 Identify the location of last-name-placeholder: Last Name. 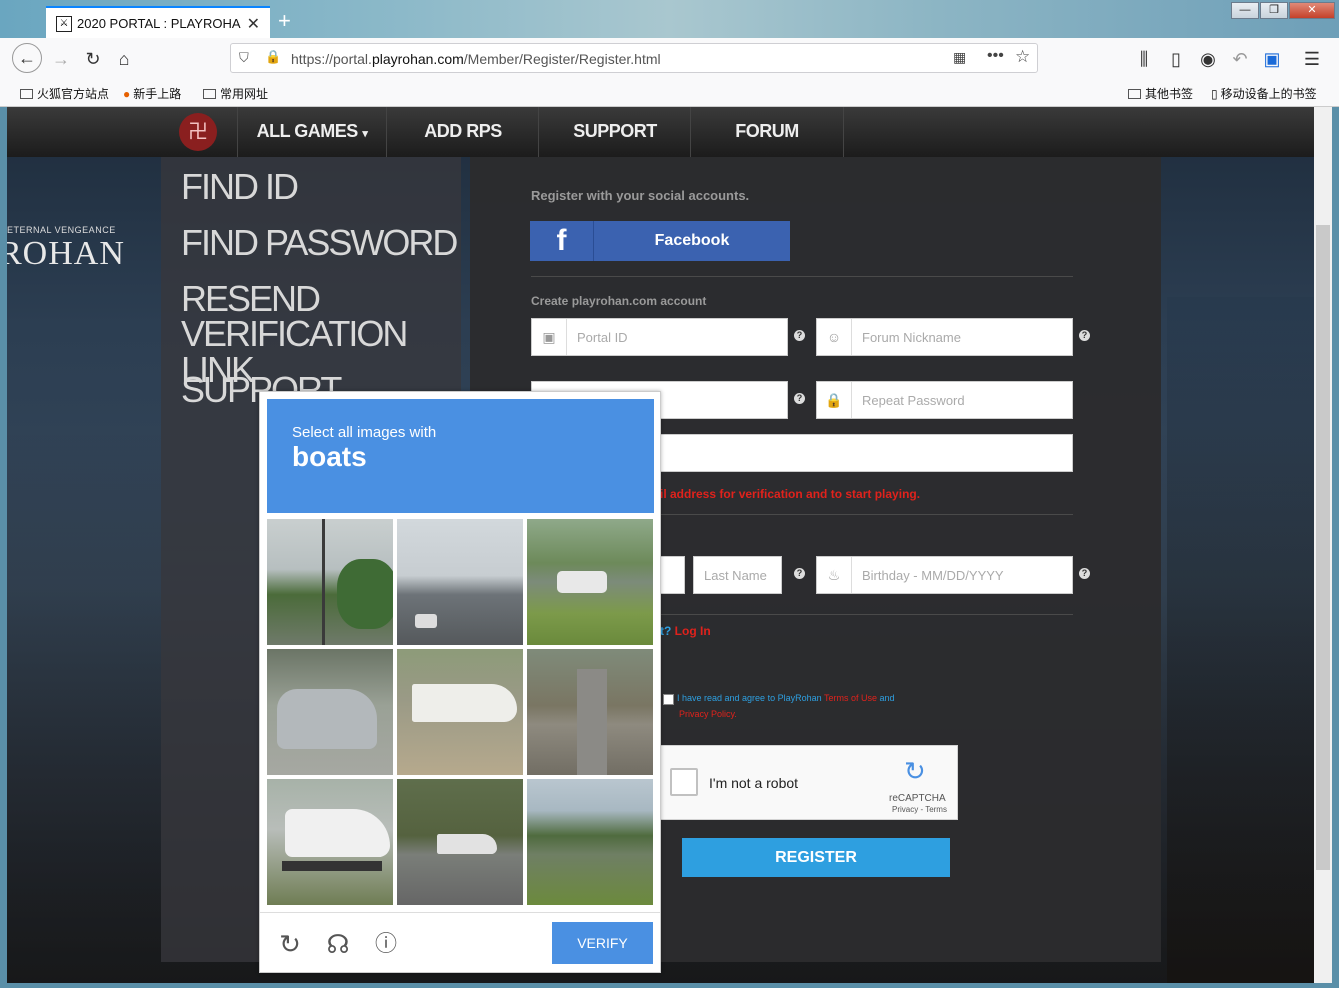
(735, 575).